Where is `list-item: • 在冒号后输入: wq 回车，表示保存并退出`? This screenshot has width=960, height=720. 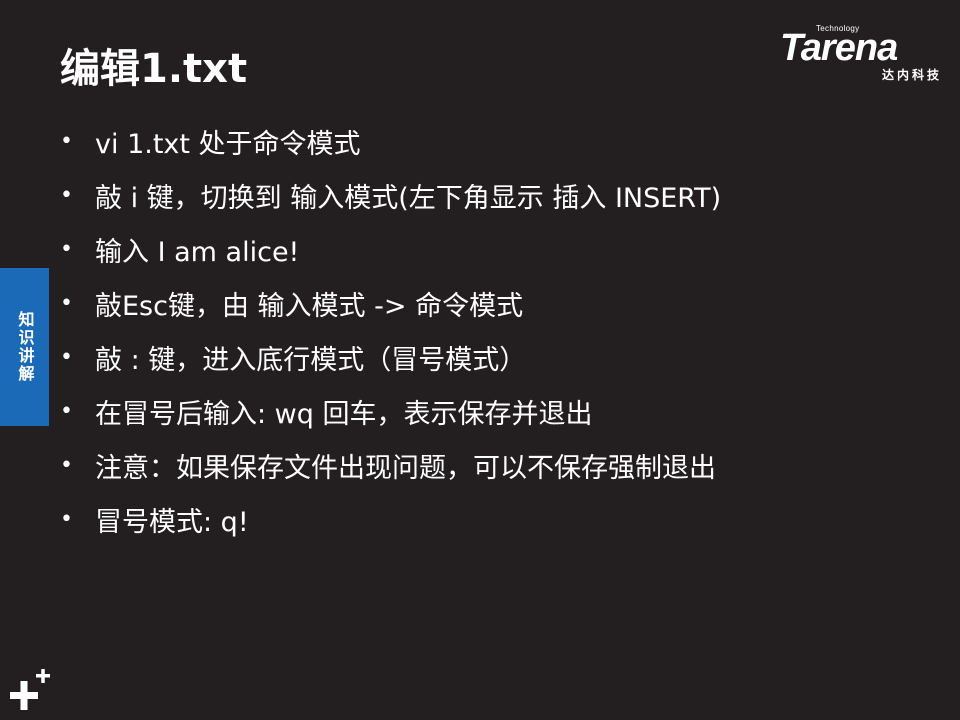
list-item: • 在冒号后输入: wq 回车，表示保存并退出 is located at coordinates (390, 411).